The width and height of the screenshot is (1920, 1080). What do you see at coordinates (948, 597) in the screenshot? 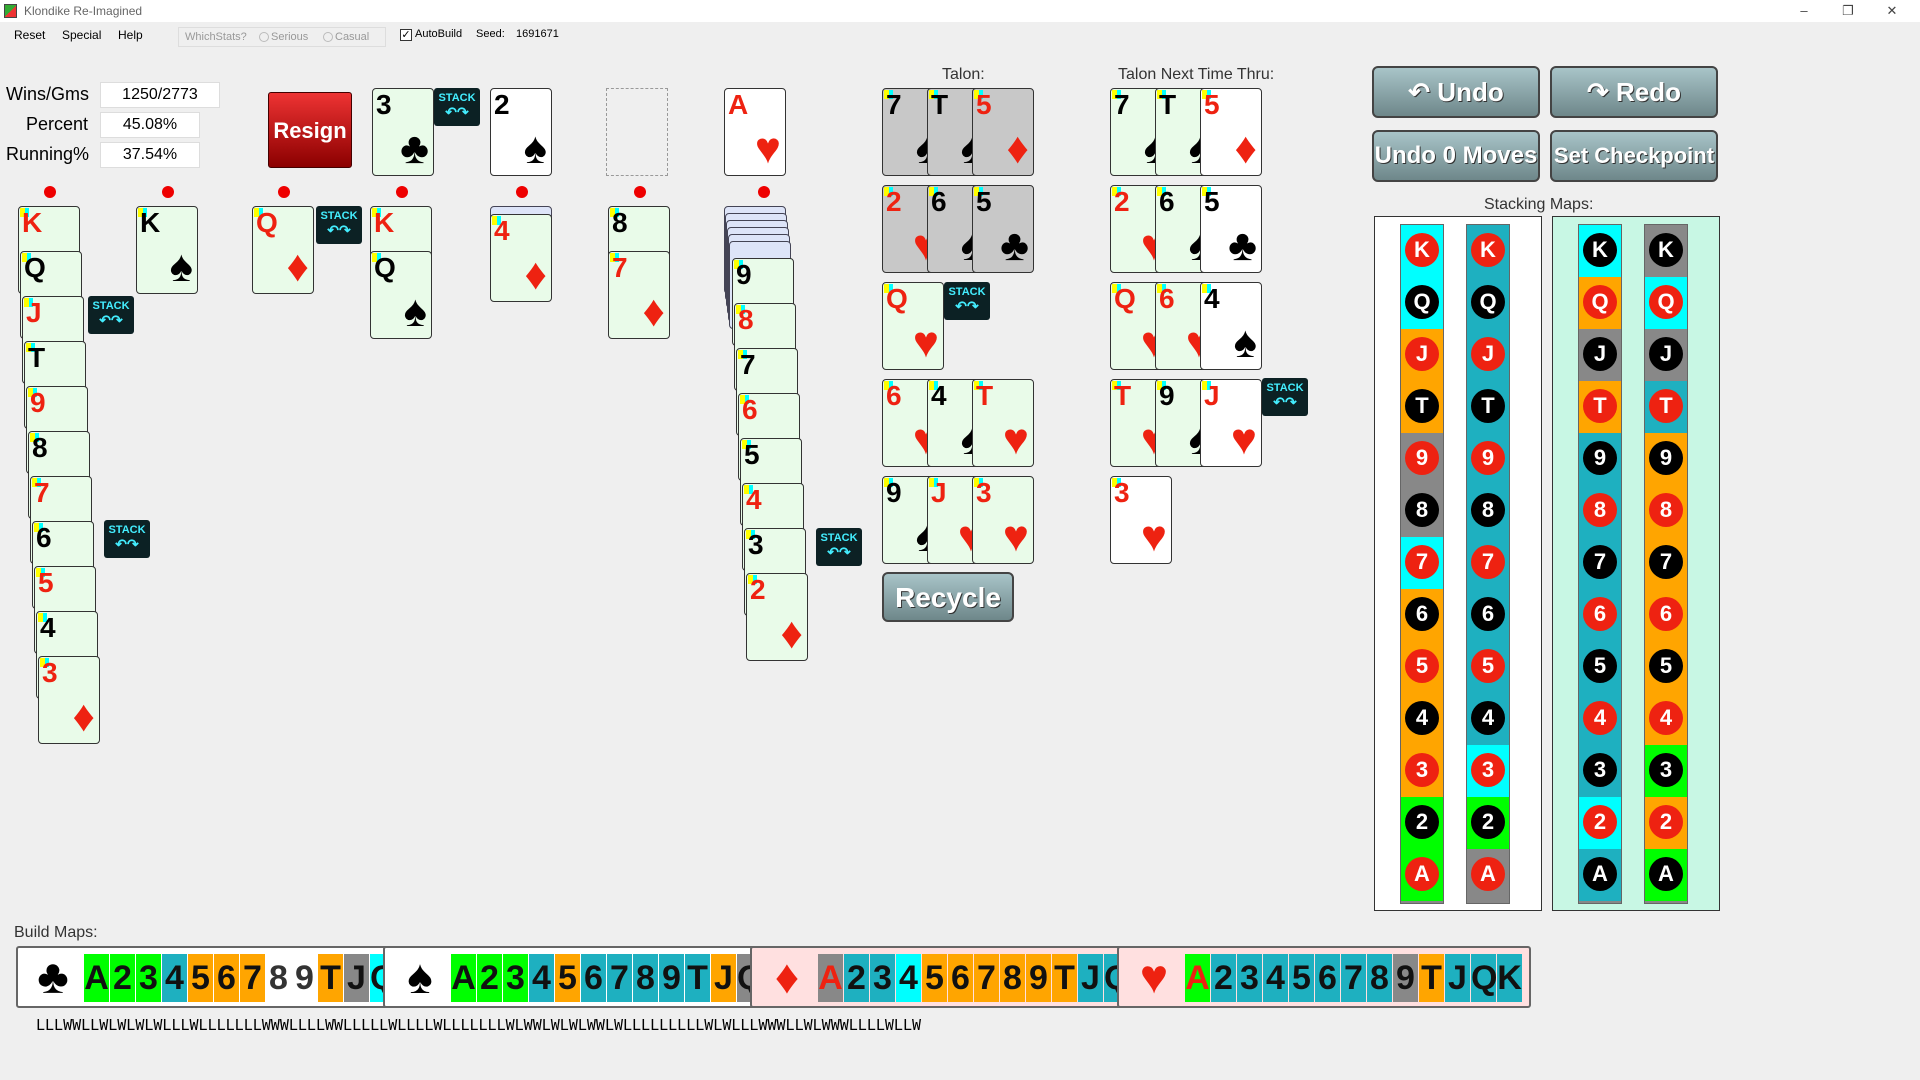
I see `recycle-button: Recycle` at bounding box center [948, 597].